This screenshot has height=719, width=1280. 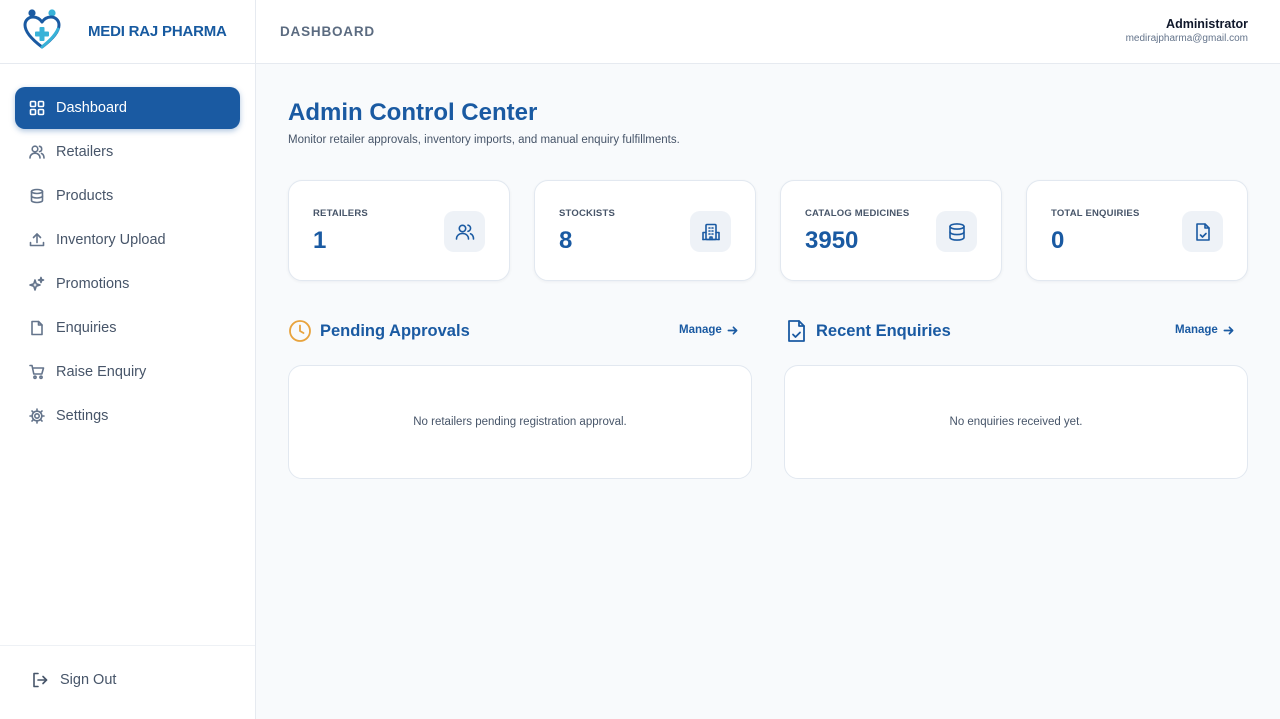 What do you see at coordinates (857, 213) in the screenshot?
I see `stat-label: CATALOG MEDICINES` at bounding box center [857, 213].